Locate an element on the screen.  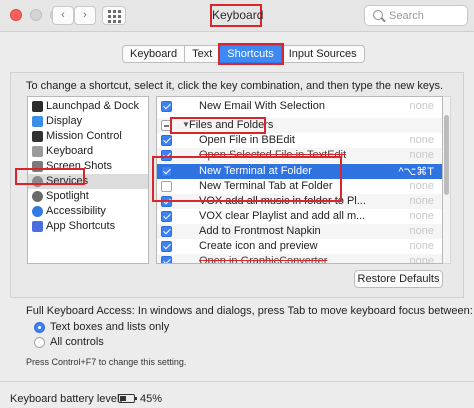
category-item-mission-control: Mission Control is located at coordinates (88, 136).